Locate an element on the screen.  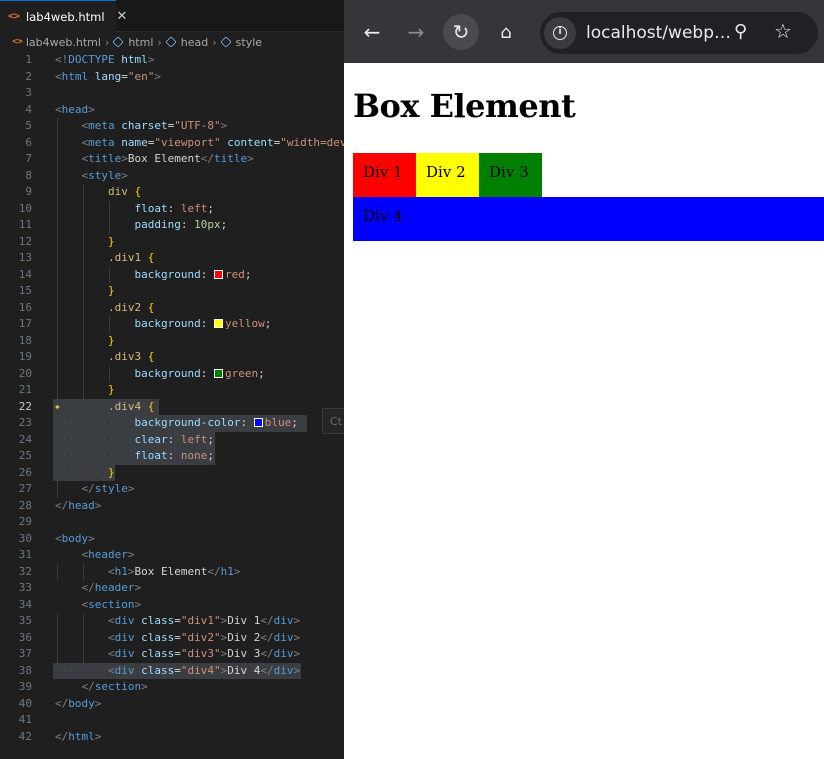
code-line: 29 is located at coordinates (172, 522).